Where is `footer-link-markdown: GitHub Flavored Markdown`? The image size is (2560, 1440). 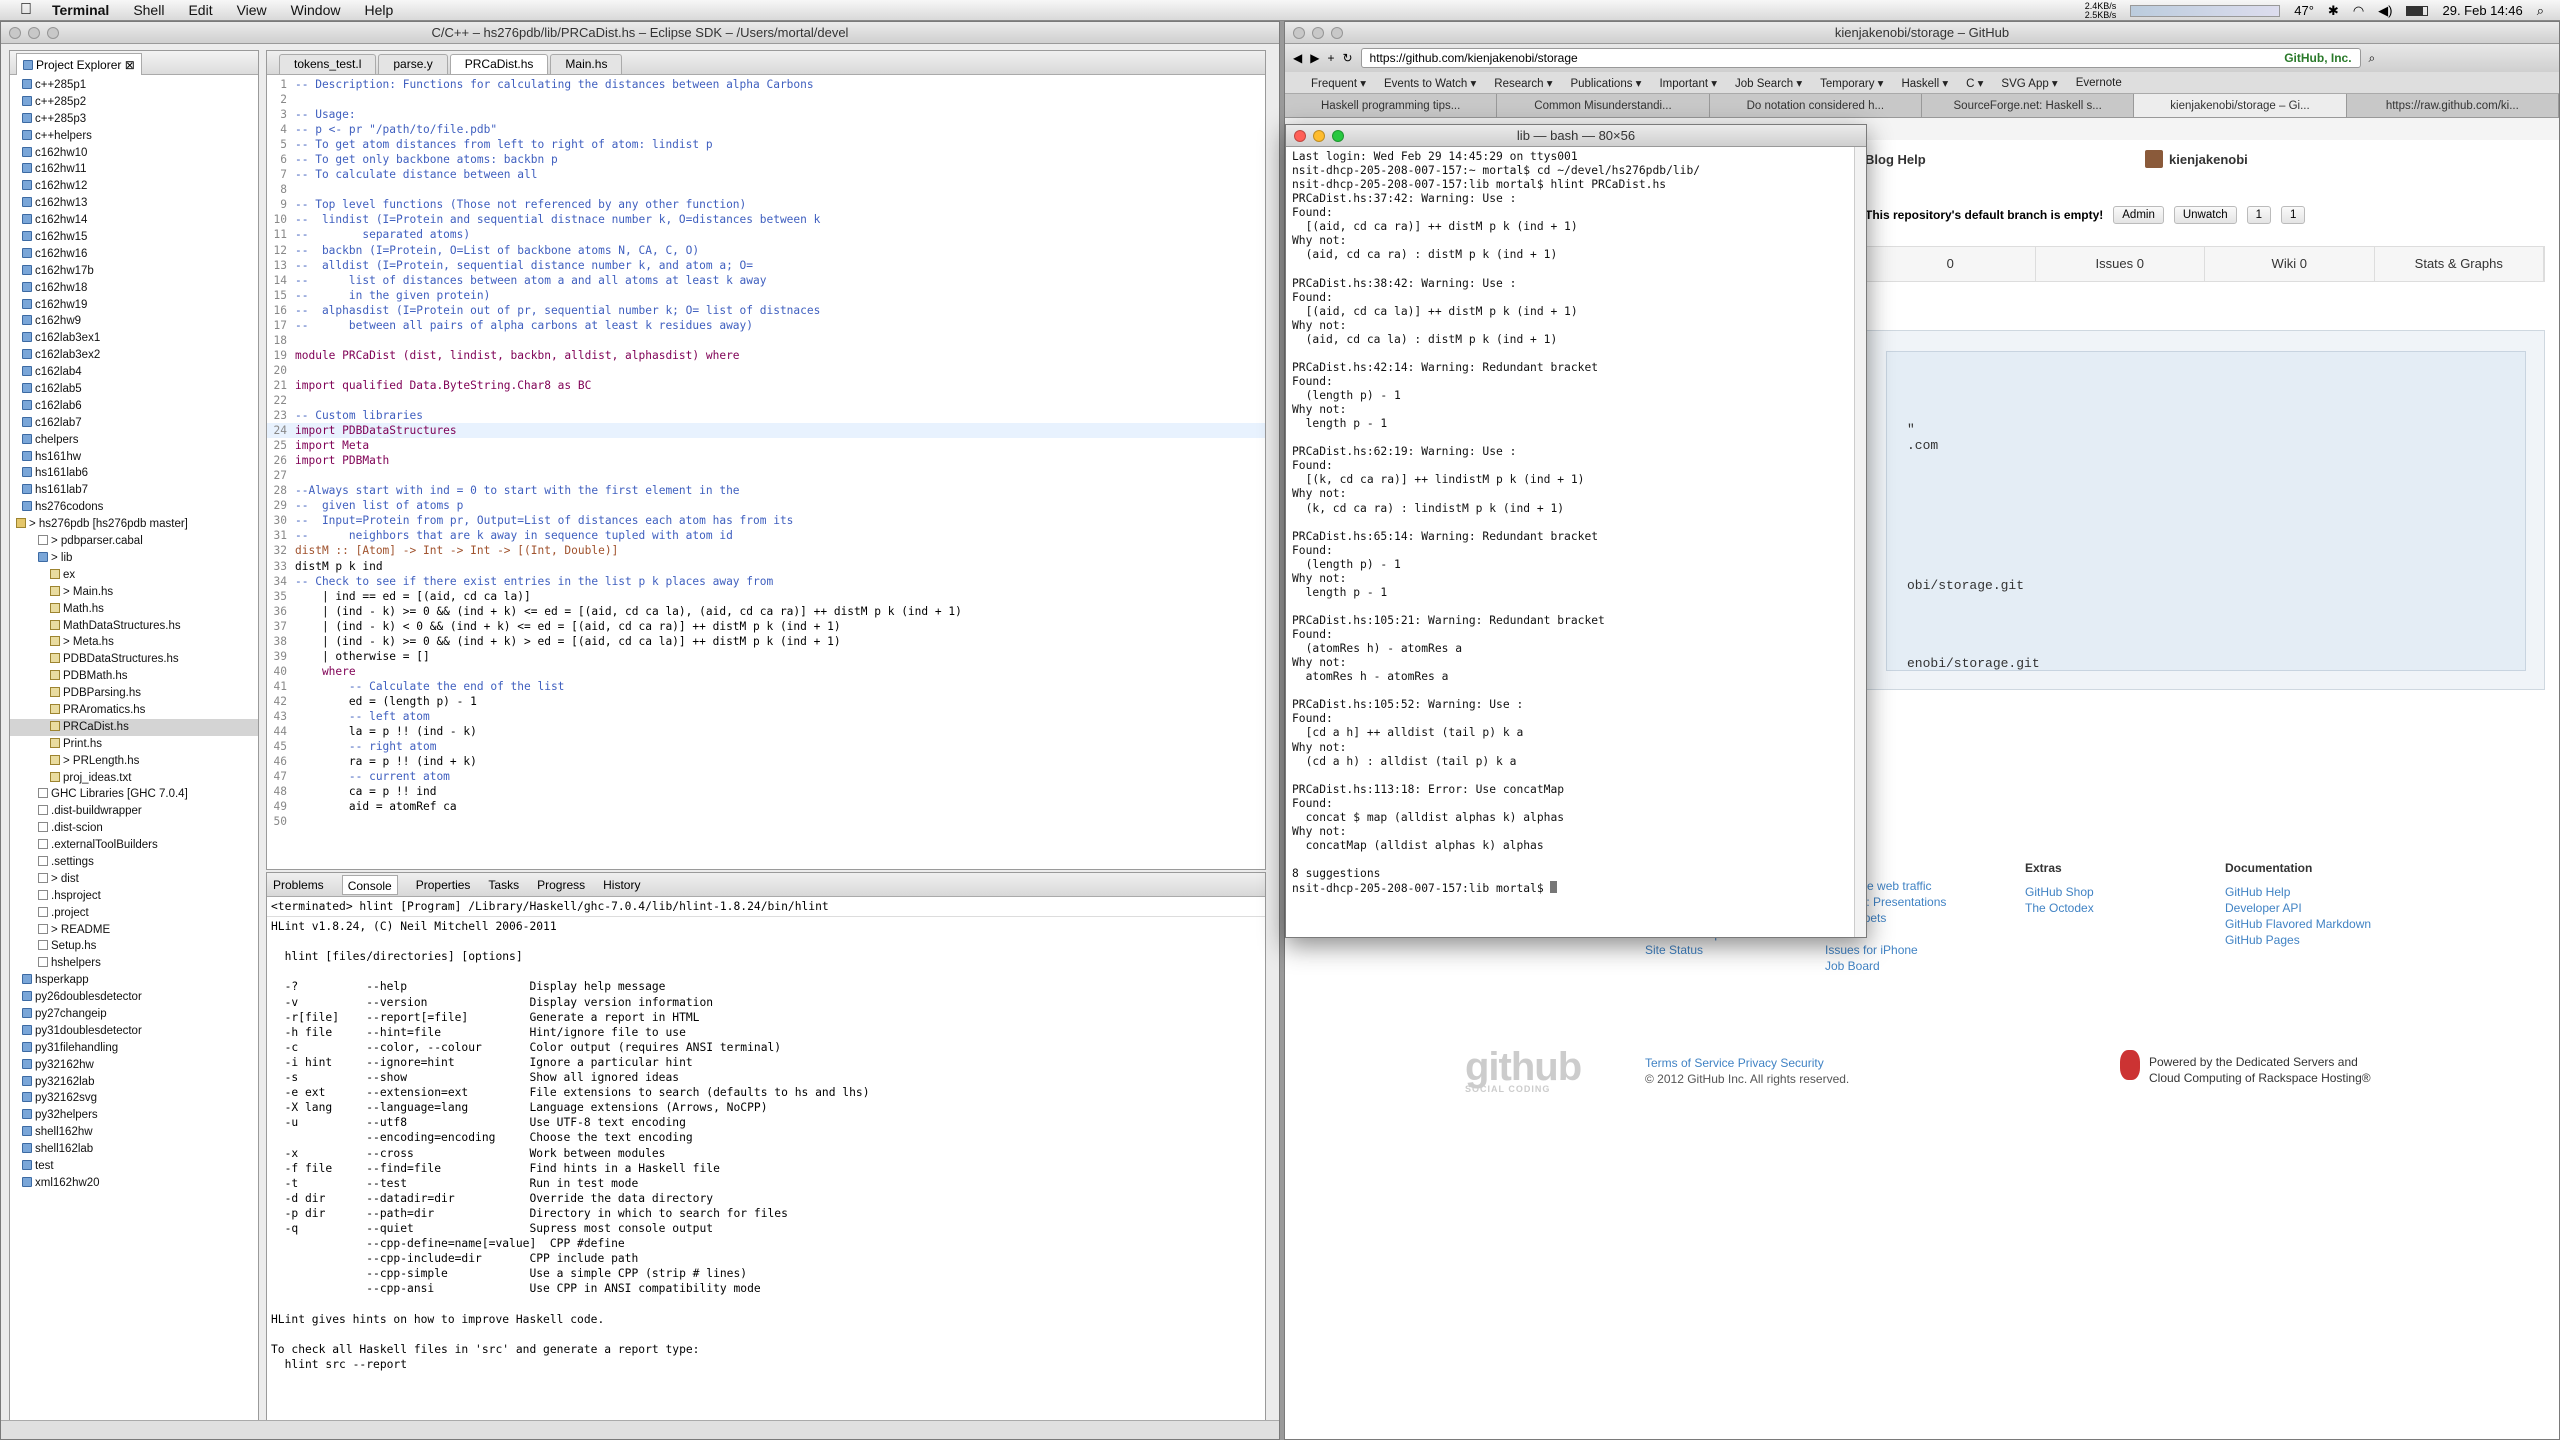 footer-link-markdown: GitHub Flavored Markdown is located at coordinates (2298, 924).